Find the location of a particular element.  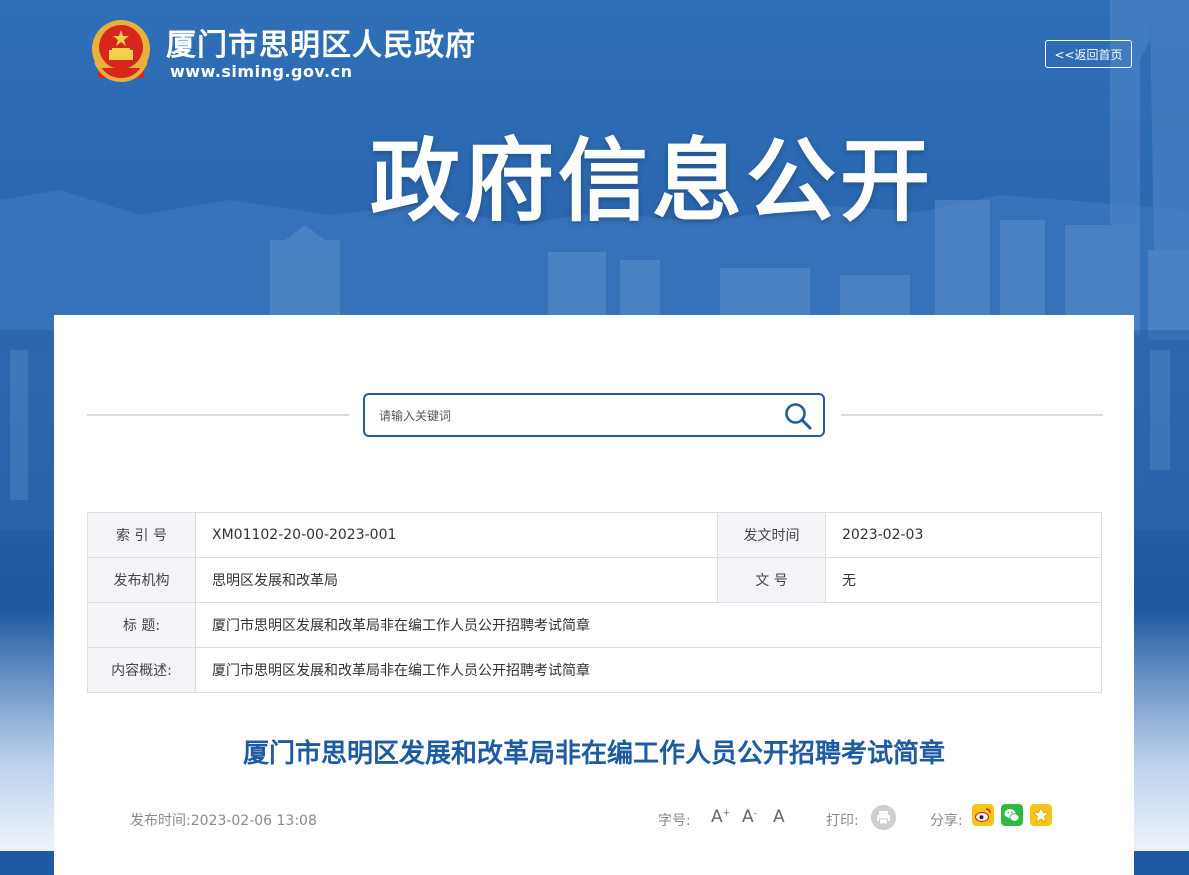

date-label: 发文时间 is located at coordinates (771, 535).